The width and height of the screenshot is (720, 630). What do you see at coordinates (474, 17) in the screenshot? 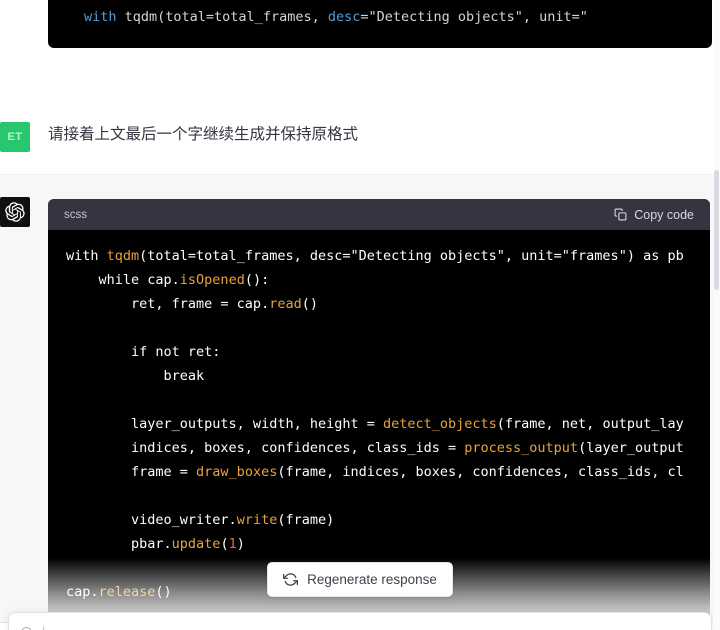
I see `code-text-tail: ="Detecting objects", unit="` at bounding box center [474, 17].